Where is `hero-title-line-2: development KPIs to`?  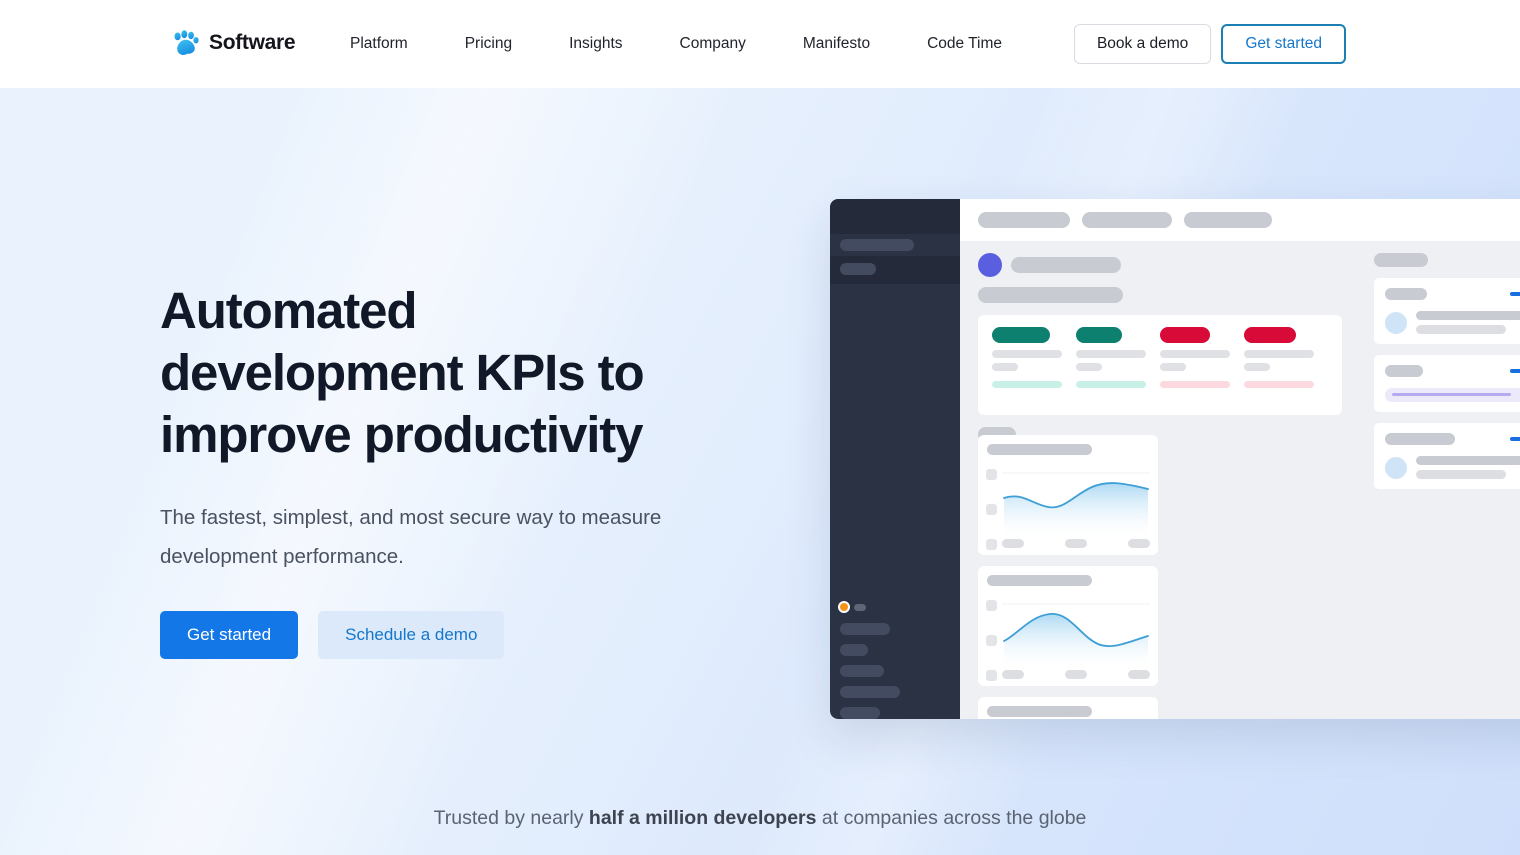 hero-title-line-2: development KPIs to is located at coordinates (402, 372).